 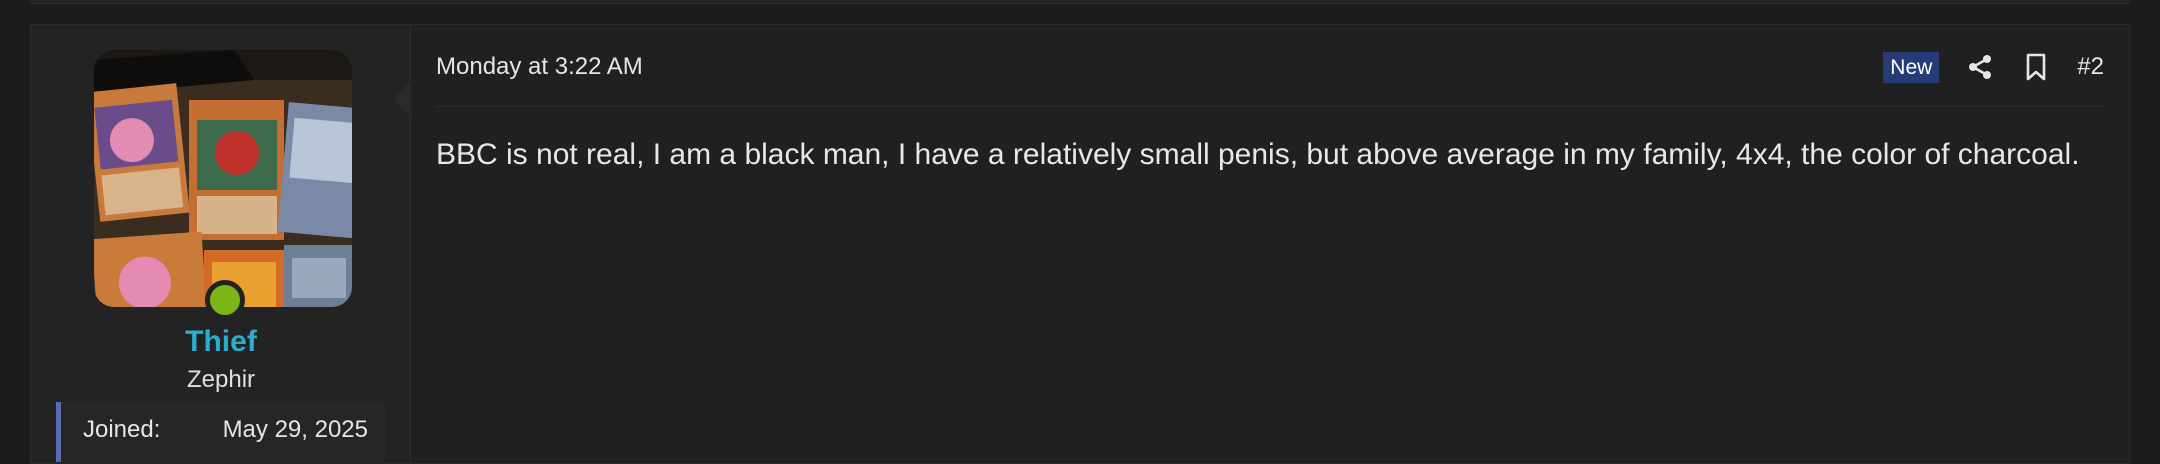 I want to click on post-actions: New #2, so click(x=1993, y=67).